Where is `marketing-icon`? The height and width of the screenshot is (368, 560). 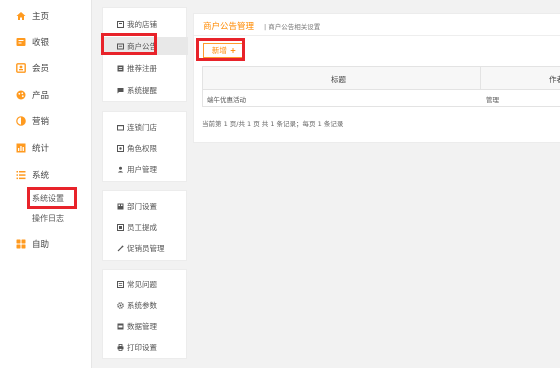 marketing-icon is located at coordinates (21, 121).